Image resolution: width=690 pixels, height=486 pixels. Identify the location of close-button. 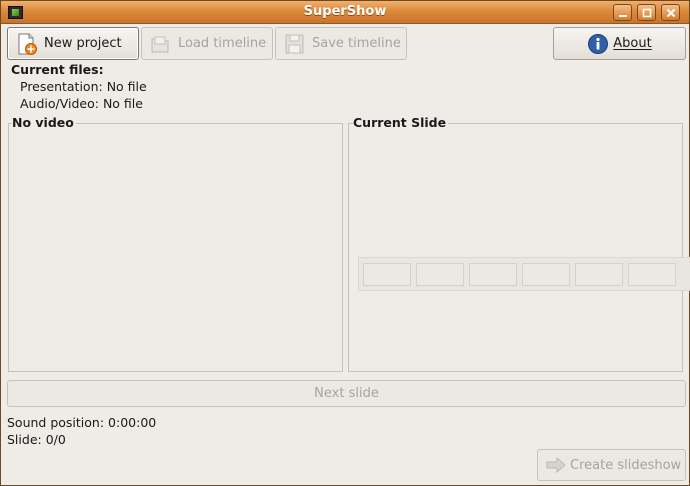
(670, 12).